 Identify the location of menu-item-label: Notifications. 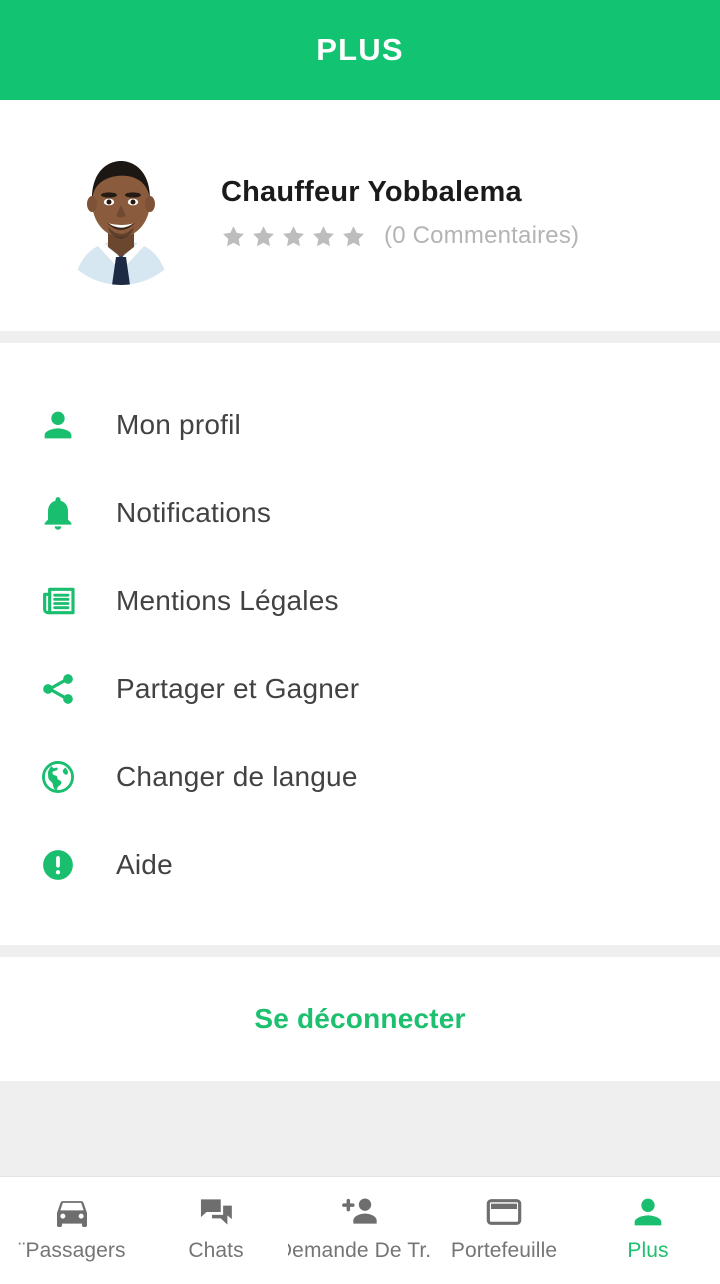
(194, 512).